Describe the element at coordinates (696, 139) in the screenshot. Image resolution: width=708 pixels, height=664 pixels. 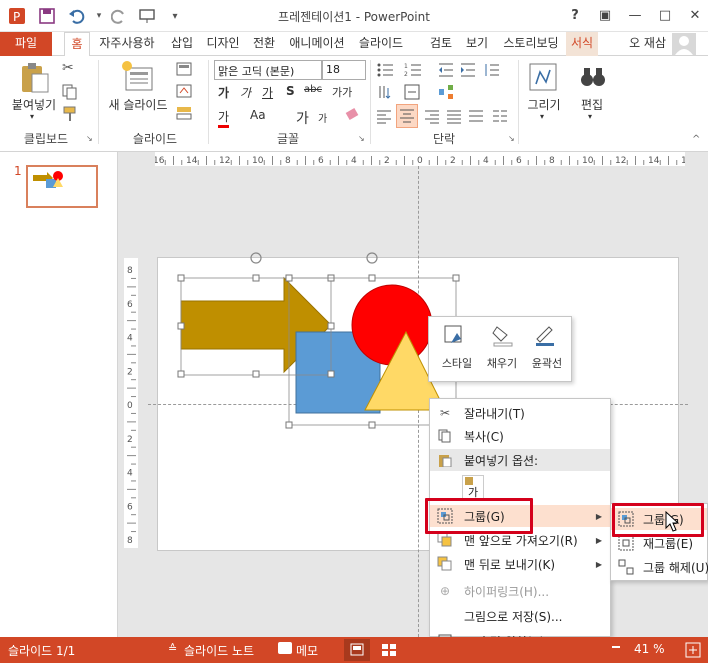
I see `collapse-ribbon-icon: ^` at that location.